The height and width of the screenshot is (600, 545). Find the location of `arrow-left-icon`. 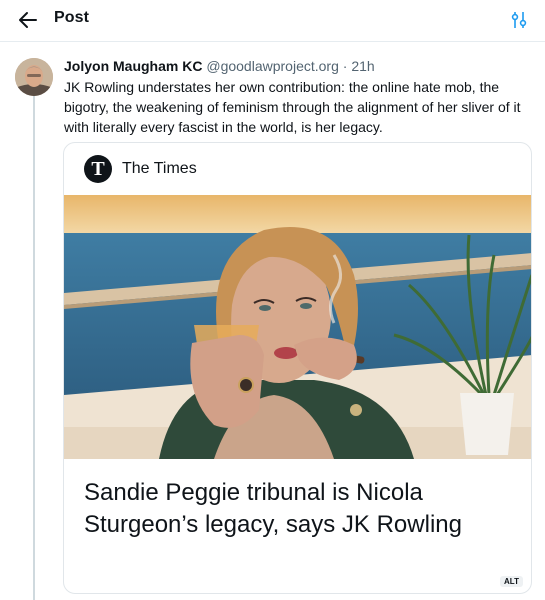

arrow-left-icon is located at coordinates (28, 20).